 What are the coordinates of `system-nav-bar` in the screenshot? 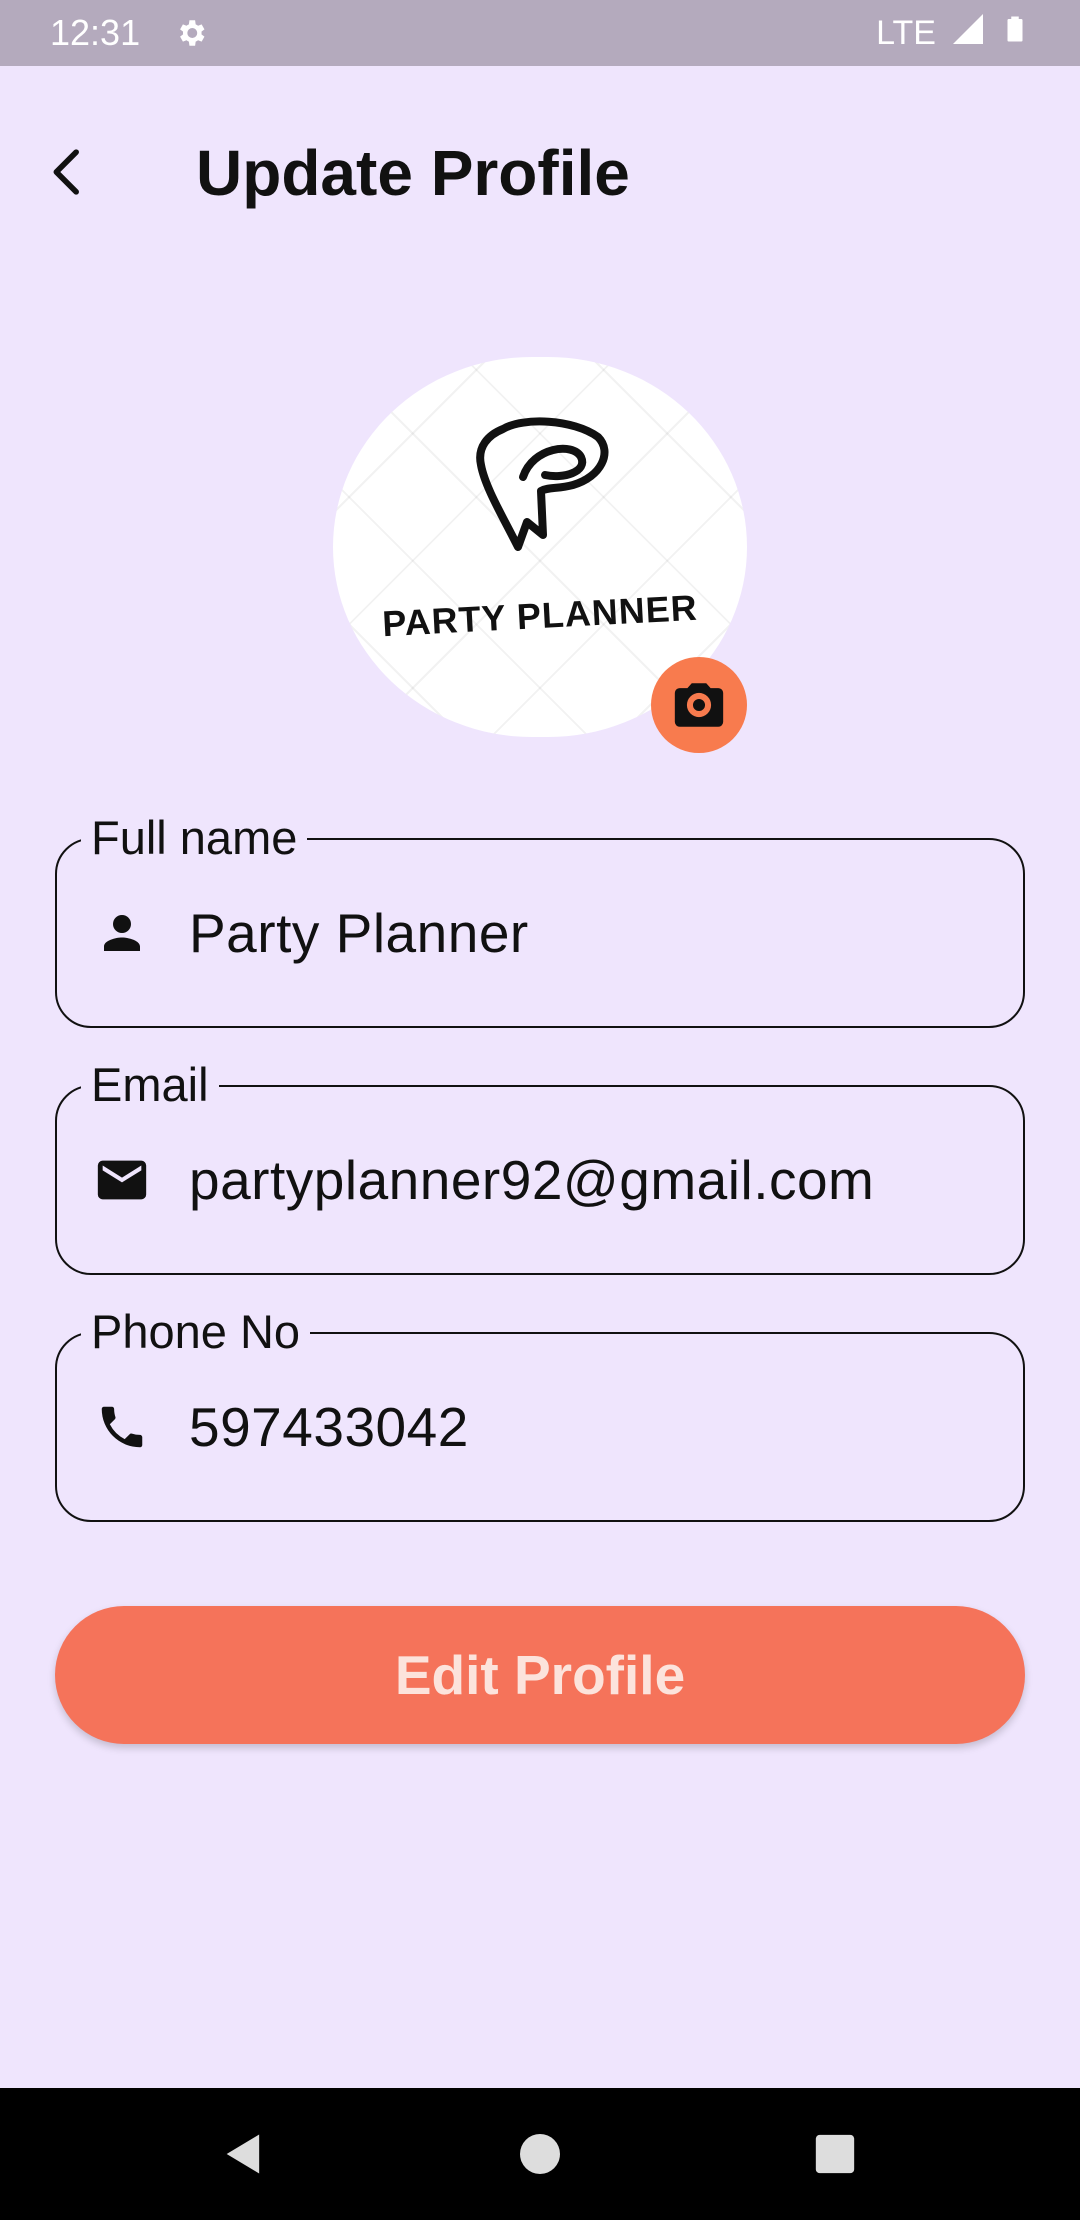 It's located at (540, 2154).